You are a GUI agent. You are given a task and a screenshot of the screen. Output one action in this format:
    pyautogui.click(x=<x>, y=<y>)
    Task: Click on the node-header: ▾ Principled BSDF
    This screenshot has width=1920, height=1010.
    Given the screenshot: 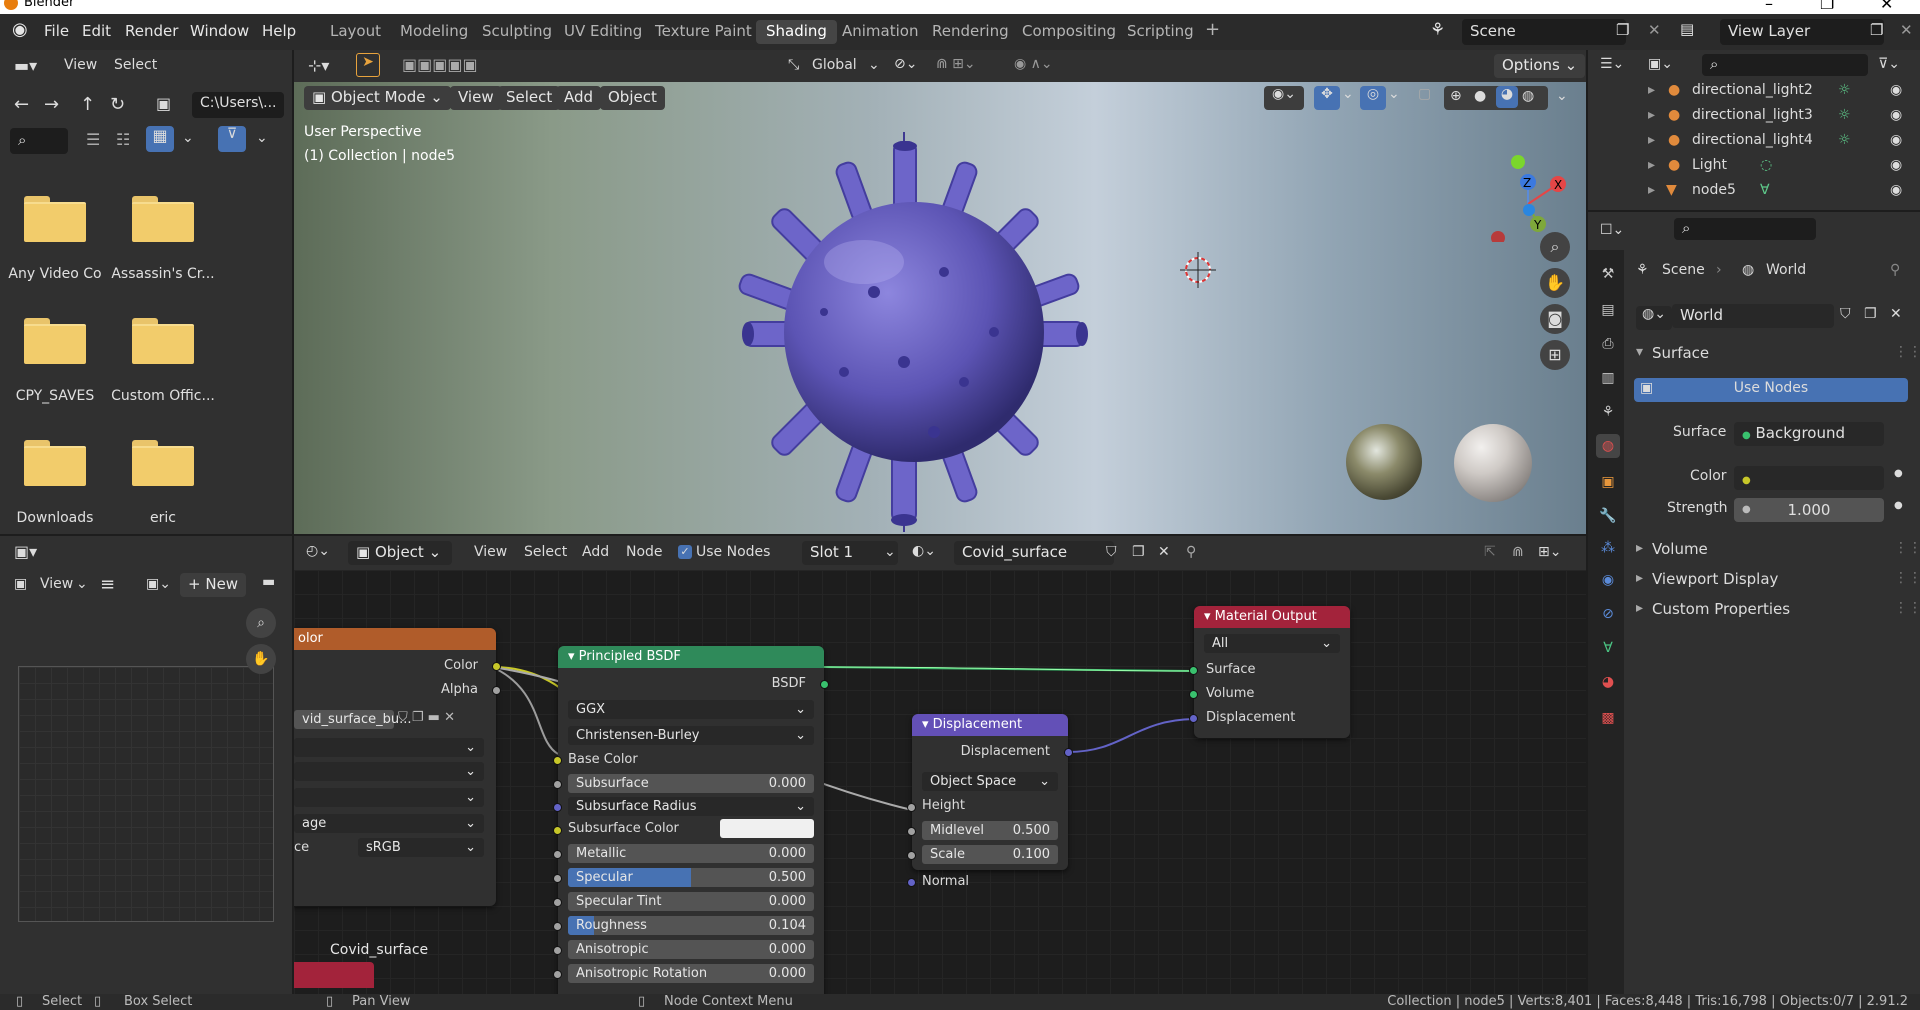 What is the action you would take?
    pyautogui.click(x=691, y=657)
    